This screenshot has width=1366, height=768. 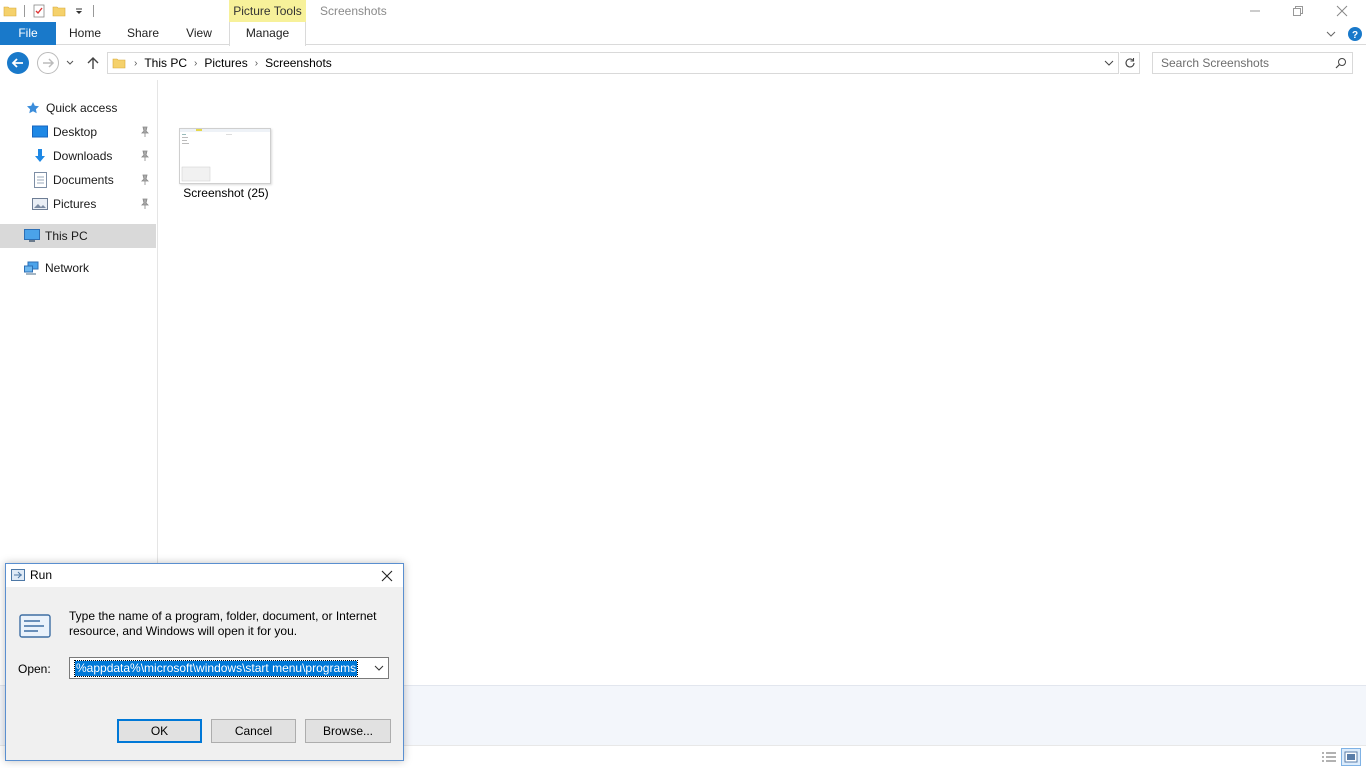 What do you see at coordinates (1329, 757) in the screenshot?
I see `details-view-icon` at bounding box center [1329, 757].